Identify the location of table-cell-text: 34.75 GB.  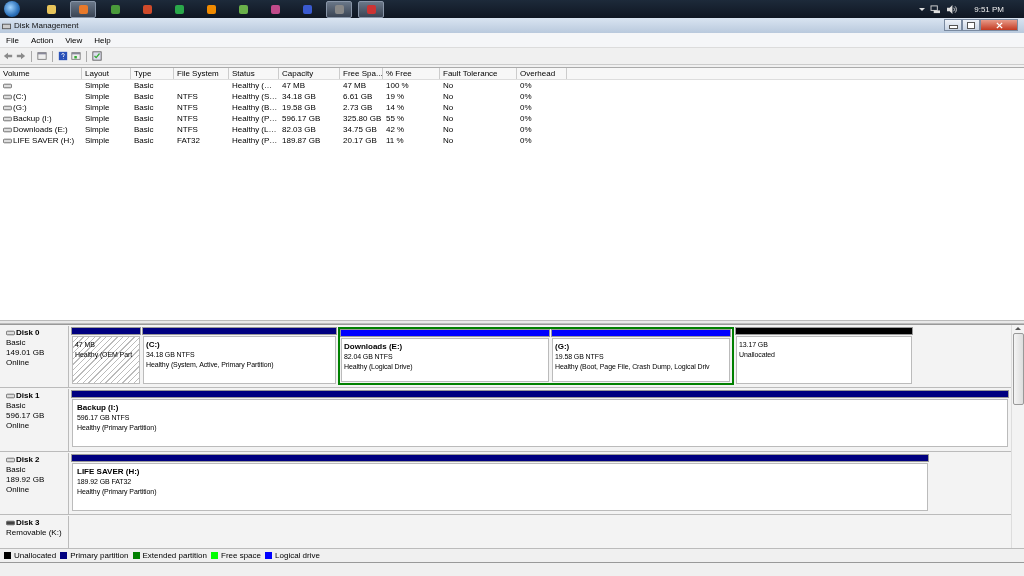
(360, 129).